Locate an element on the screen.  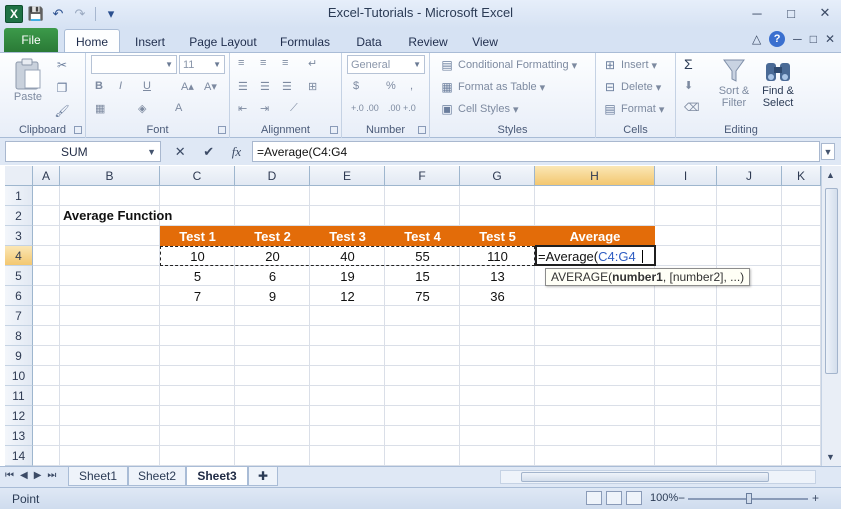
merge-center-icon: ⊞ is located at coordinates (312, 86).